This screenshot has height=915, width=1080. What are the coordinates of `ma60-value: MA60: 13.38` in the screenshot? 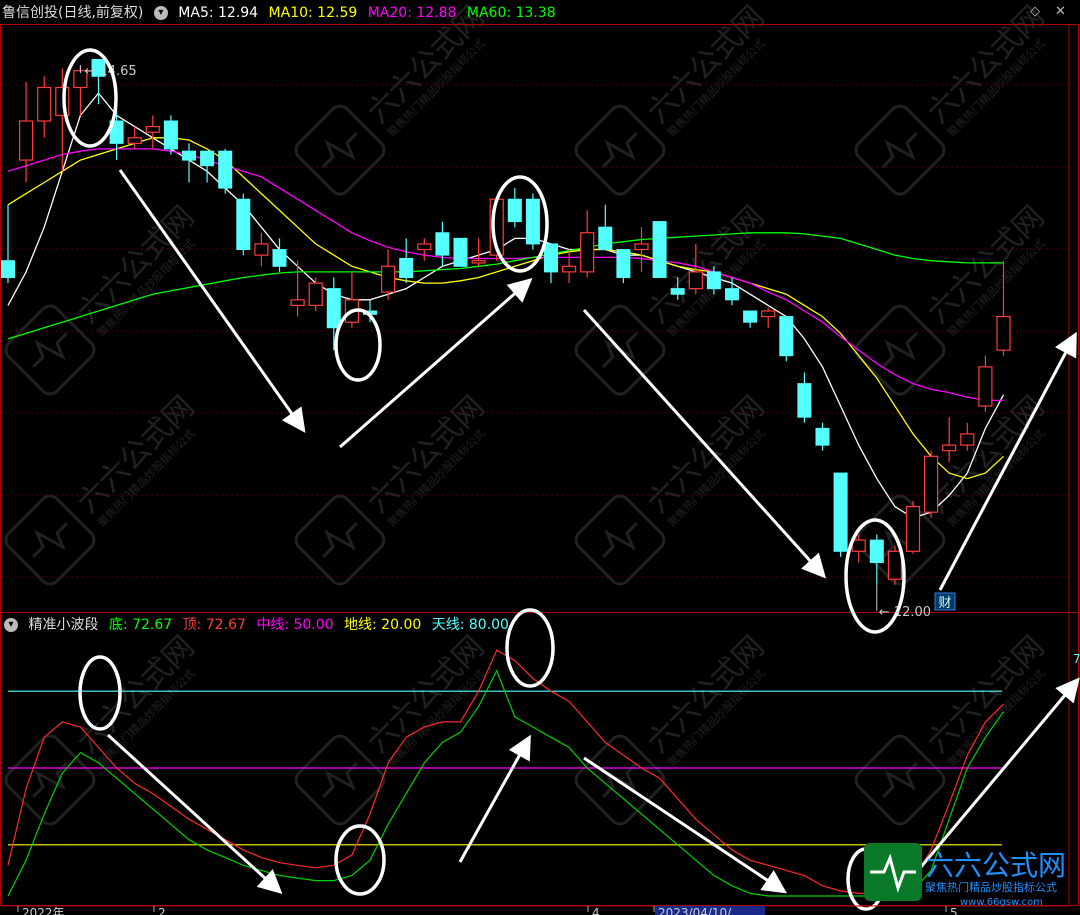 It's located at (511, 13).